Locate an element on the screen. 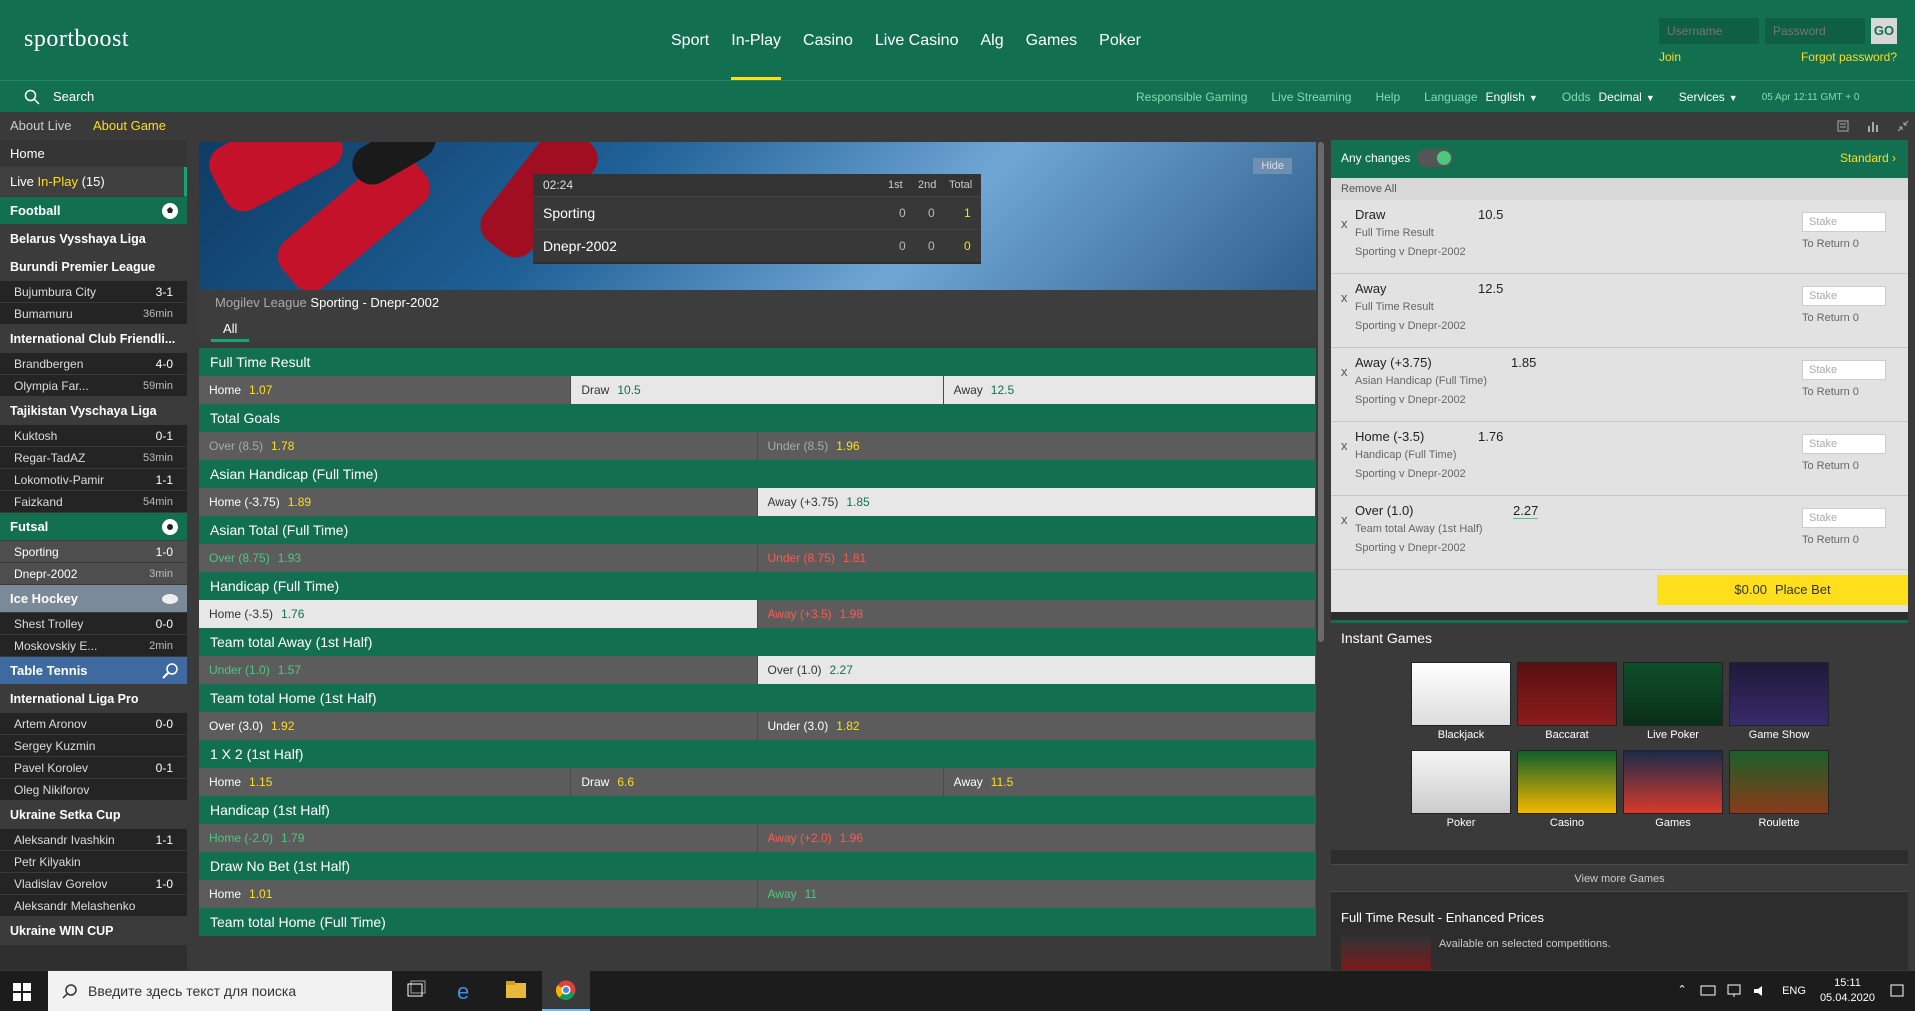 This screenshot has width=1915, height=1011. sidebar-team-row: Aleksandr Ivashkin 1-1 is located at coordinates (93, 840).